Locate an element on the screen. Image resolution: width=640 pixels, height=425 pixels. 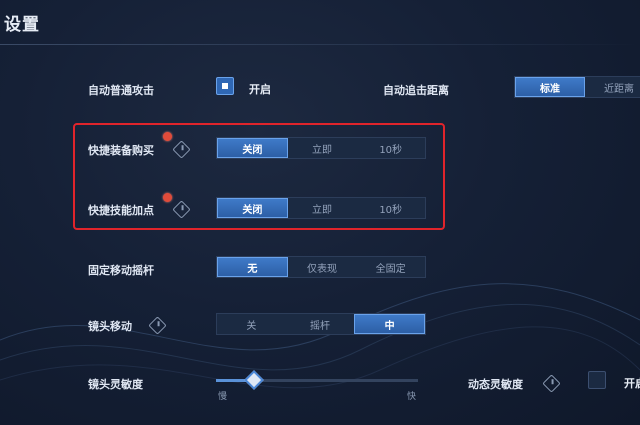
dynamic-sensitivity-checkbox-text: 开启 is located at coordinates (632, 383).